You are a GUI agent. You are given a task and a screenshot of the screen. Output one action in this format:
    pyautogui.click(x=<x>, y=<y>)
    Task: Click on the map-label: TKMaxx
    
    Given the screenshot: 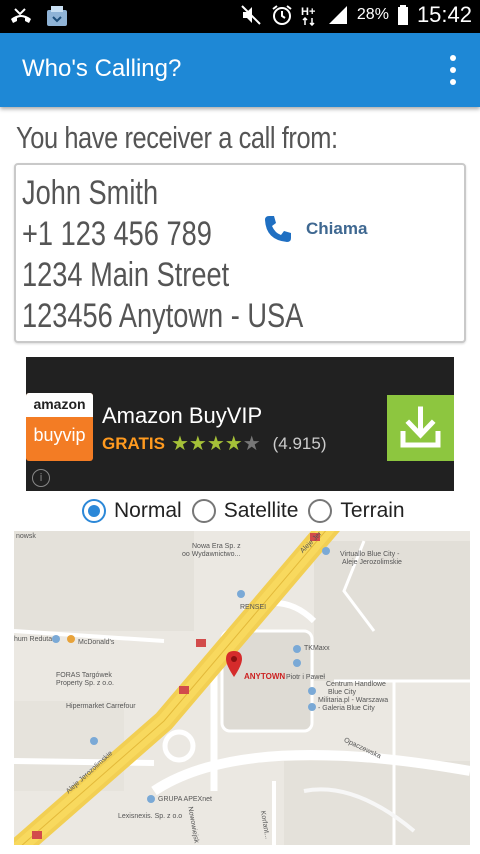 What is the action you would take?
    pyautogui.click(x=317, y=648)
    